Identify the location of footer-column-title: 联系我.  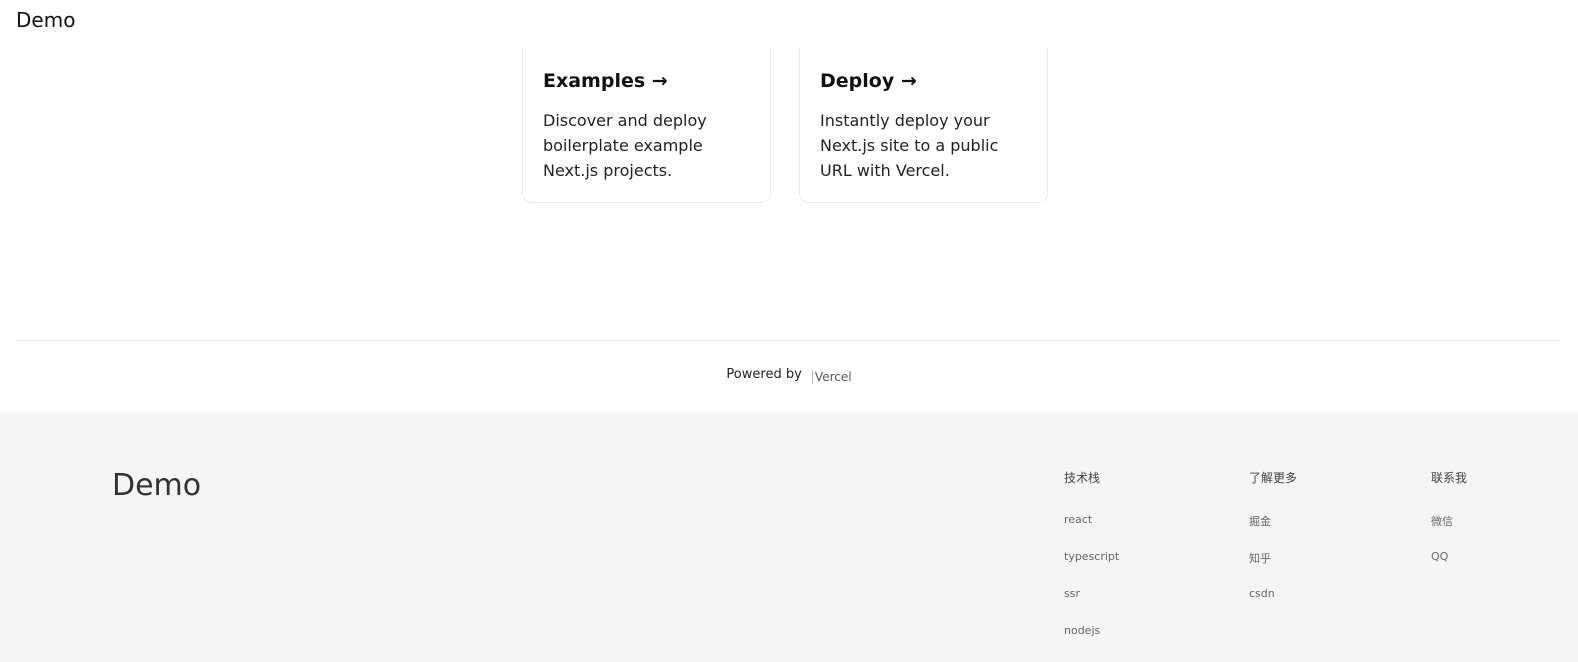
(1449, 478).